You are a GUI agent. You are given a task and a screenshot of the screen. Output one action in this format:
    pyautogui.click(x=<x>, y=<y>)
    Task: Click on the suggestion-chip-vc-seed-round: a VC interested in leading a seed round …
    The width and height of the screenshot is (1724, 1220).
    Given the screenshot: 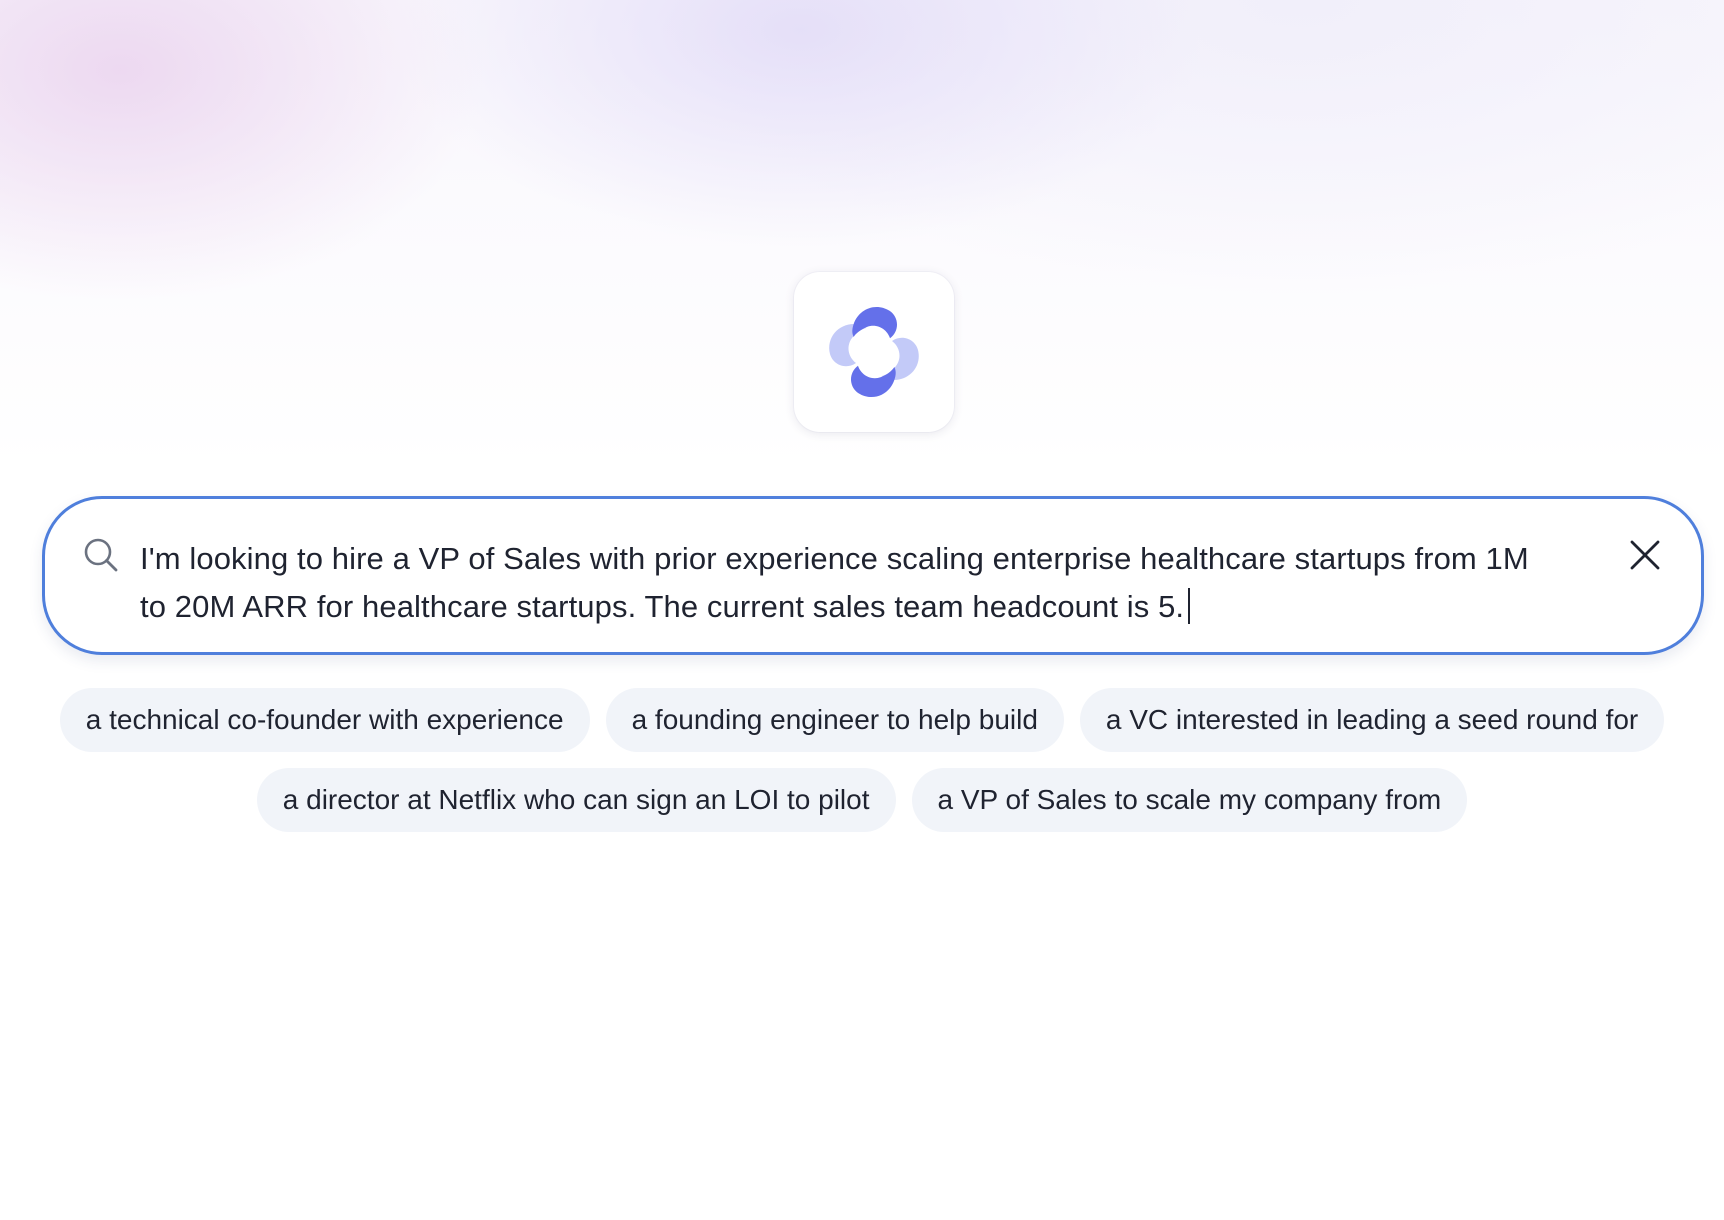 What is the action you would take?
    pyautogui.click(x=1372, y=720)
    